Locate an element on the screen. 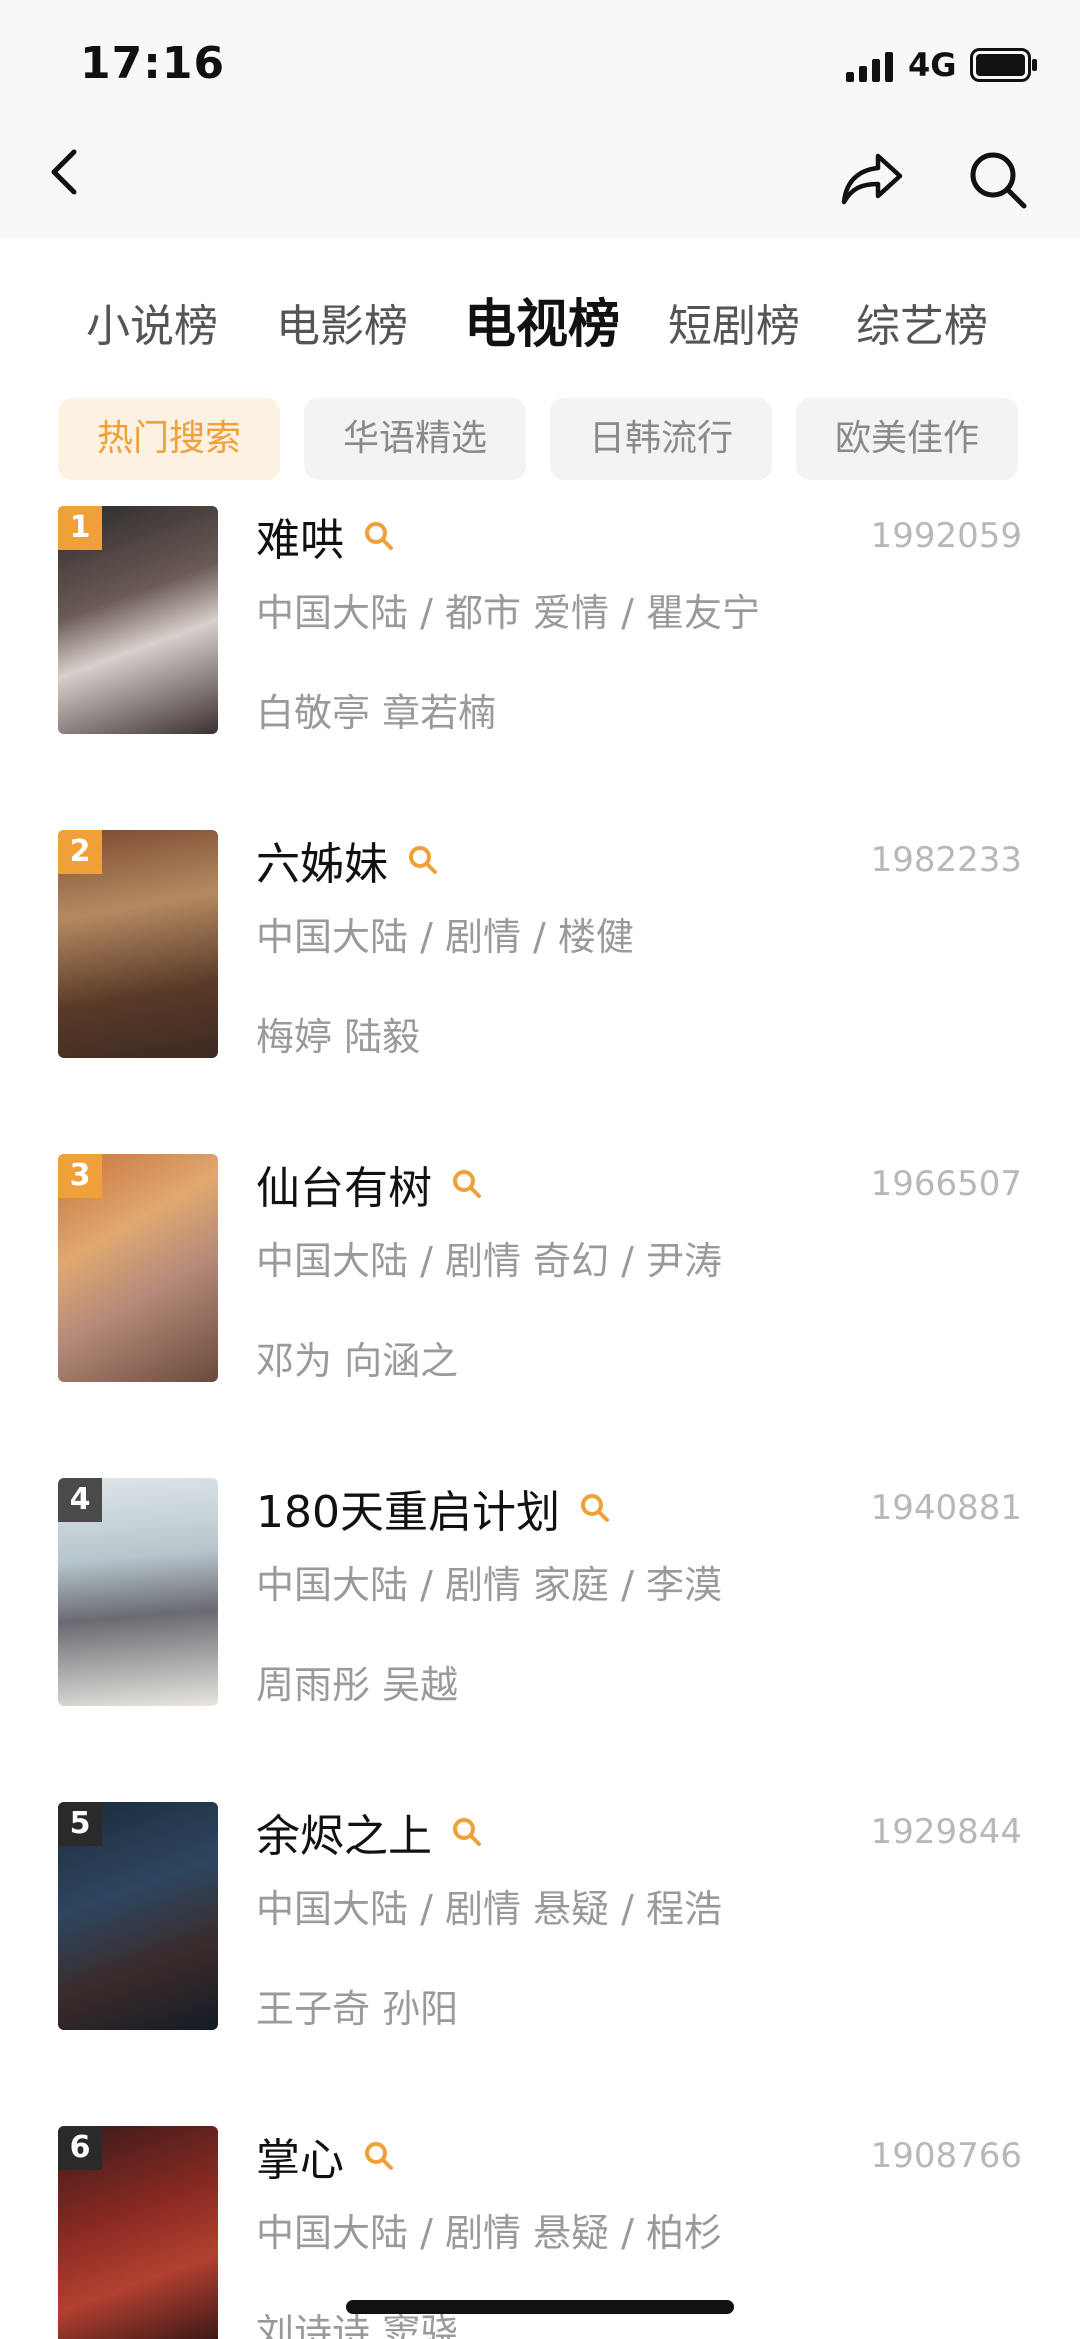 Image resolution: width=1080 pixels, height=2339 pixels. item-cast: 周雨彤 吴越 is located at coordinates (357, 1685).